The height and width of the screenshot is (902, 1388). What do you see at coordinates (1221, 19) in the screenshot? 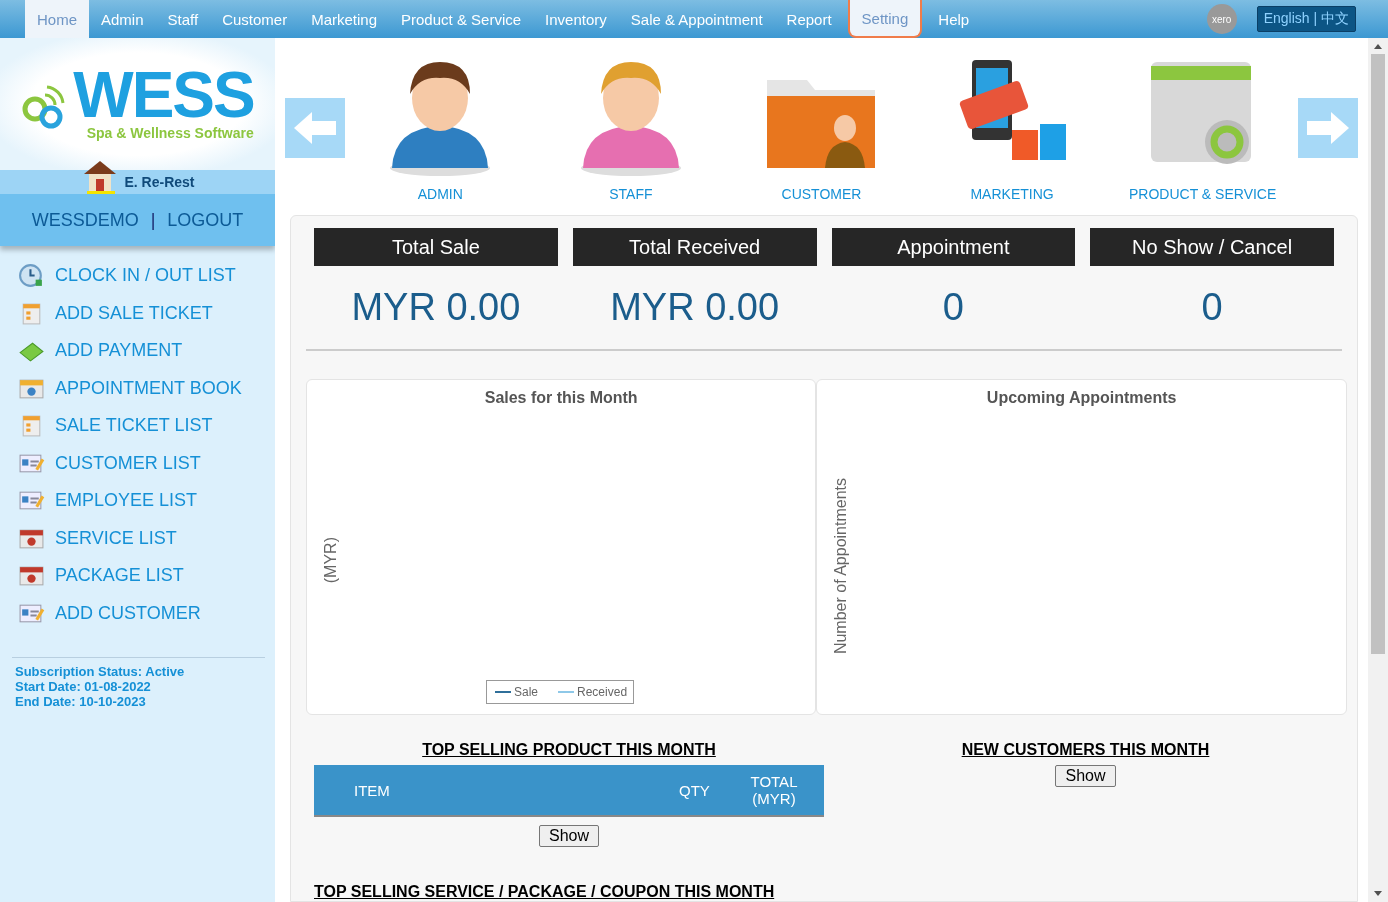
I see `xero-button: xero` at bounding box center [1221, 19].